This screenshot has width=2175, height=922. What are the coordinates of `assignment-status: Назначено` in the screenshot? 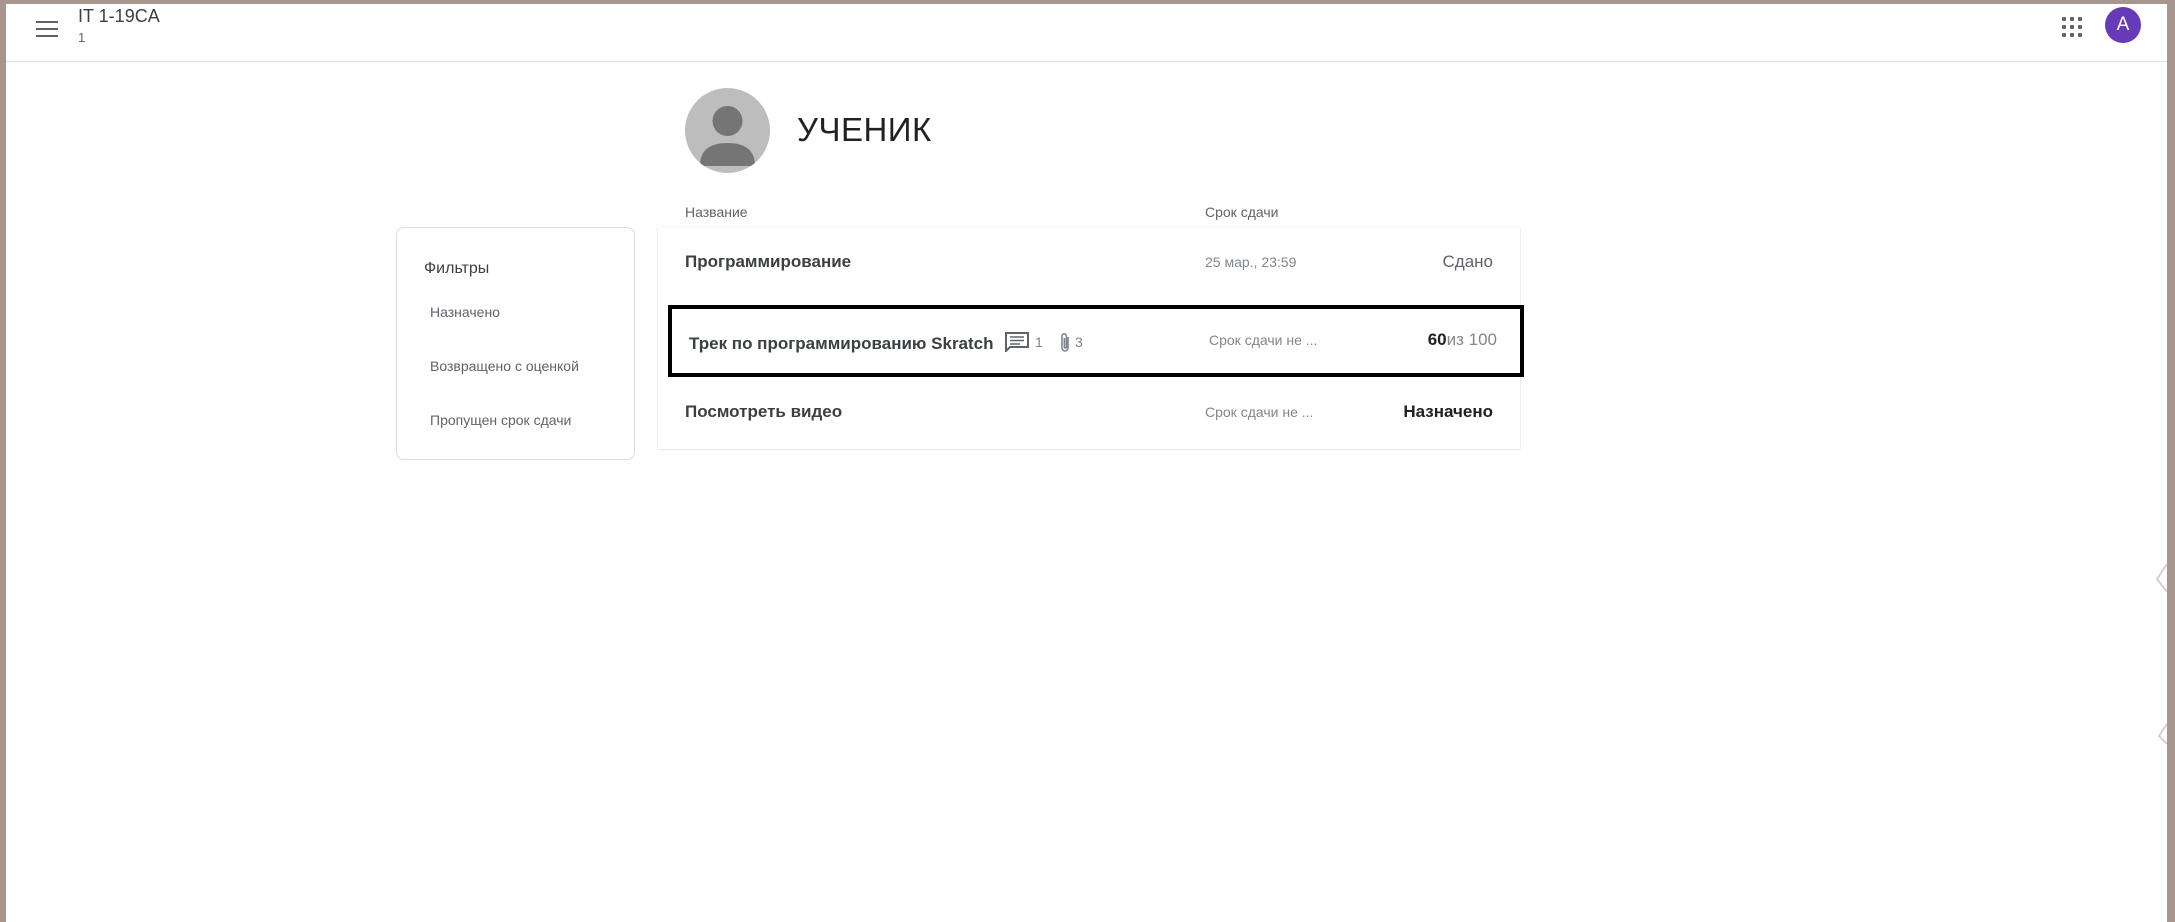 It's located at (1448, 411).